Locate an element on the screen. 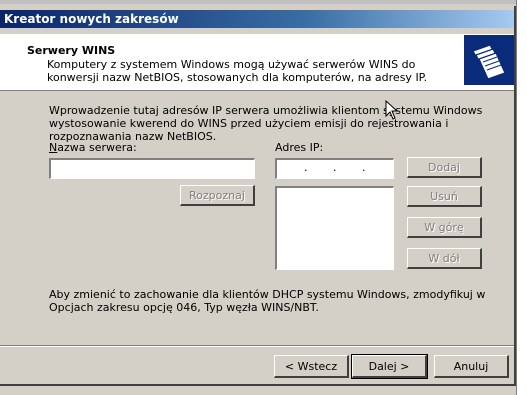  ip-address-input: . . . is located at coordinates (334, 168).